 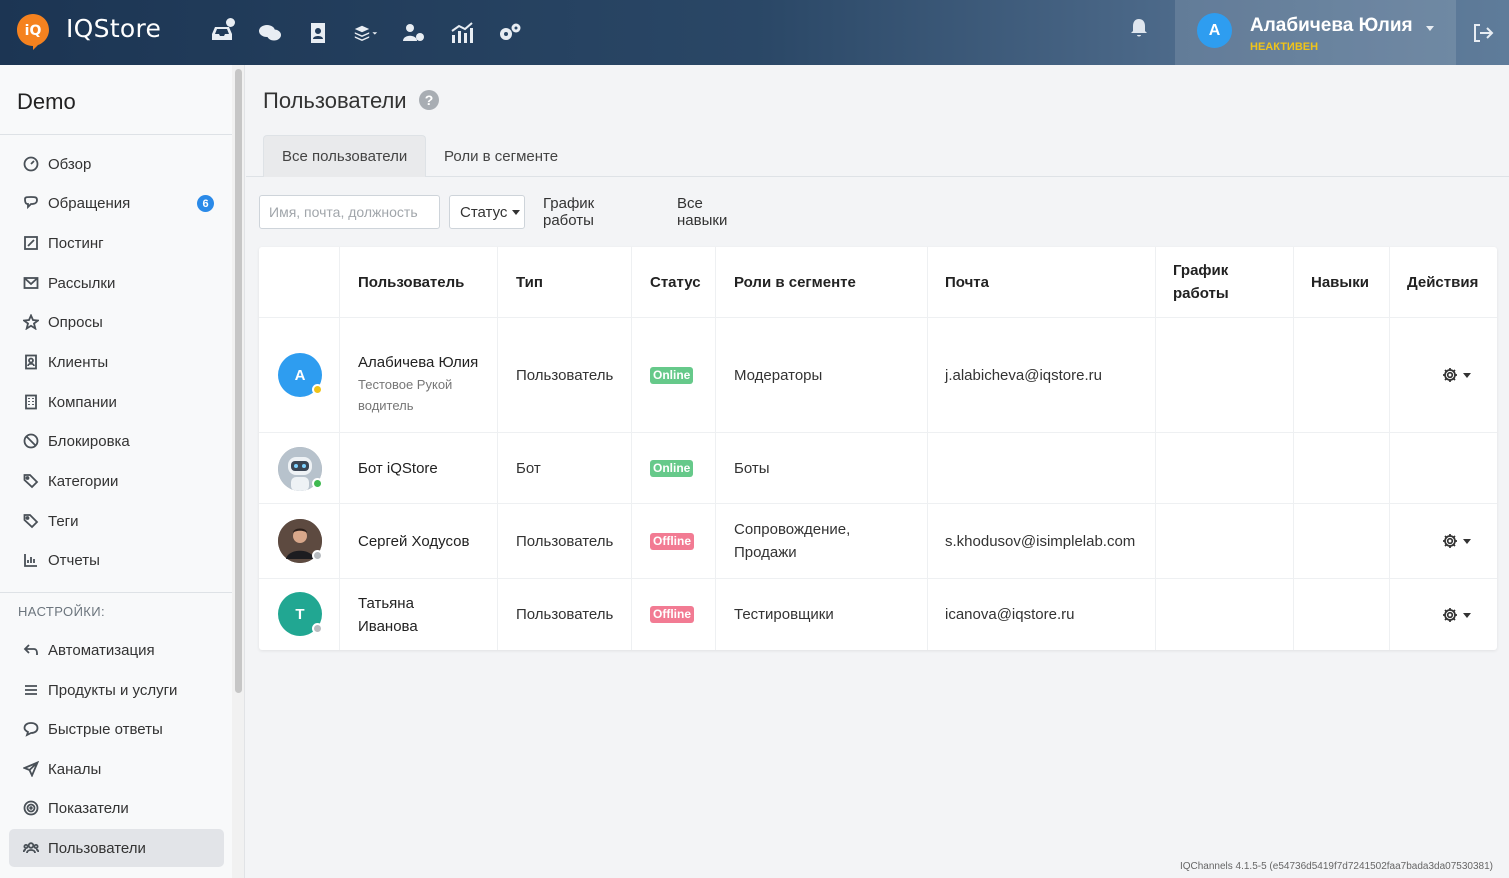 I want to click on sidebar-item-label: Категории, so click(x=83, y=481).